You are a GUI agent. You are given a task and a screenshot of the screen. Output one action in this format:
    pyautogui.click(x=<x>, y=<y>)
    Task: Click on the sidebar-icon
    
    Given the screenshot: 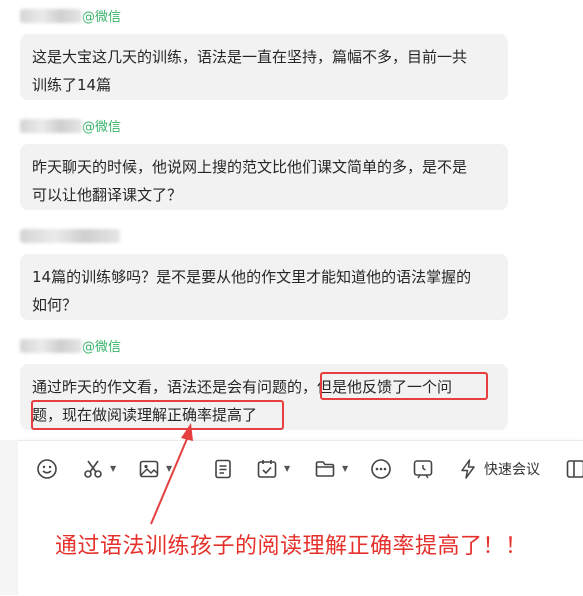 What is the action you would take?
    pyautogui.click(x=574, y=469)
    